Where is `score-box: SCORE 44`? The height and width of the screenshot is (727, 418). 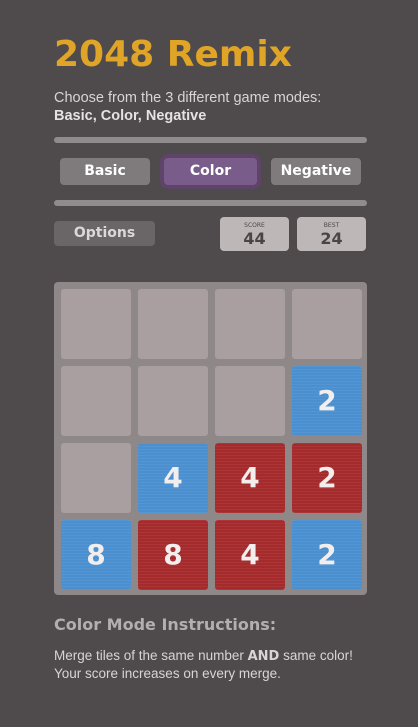 score-box: SCORE 44 is located at coordinates (254, 234).